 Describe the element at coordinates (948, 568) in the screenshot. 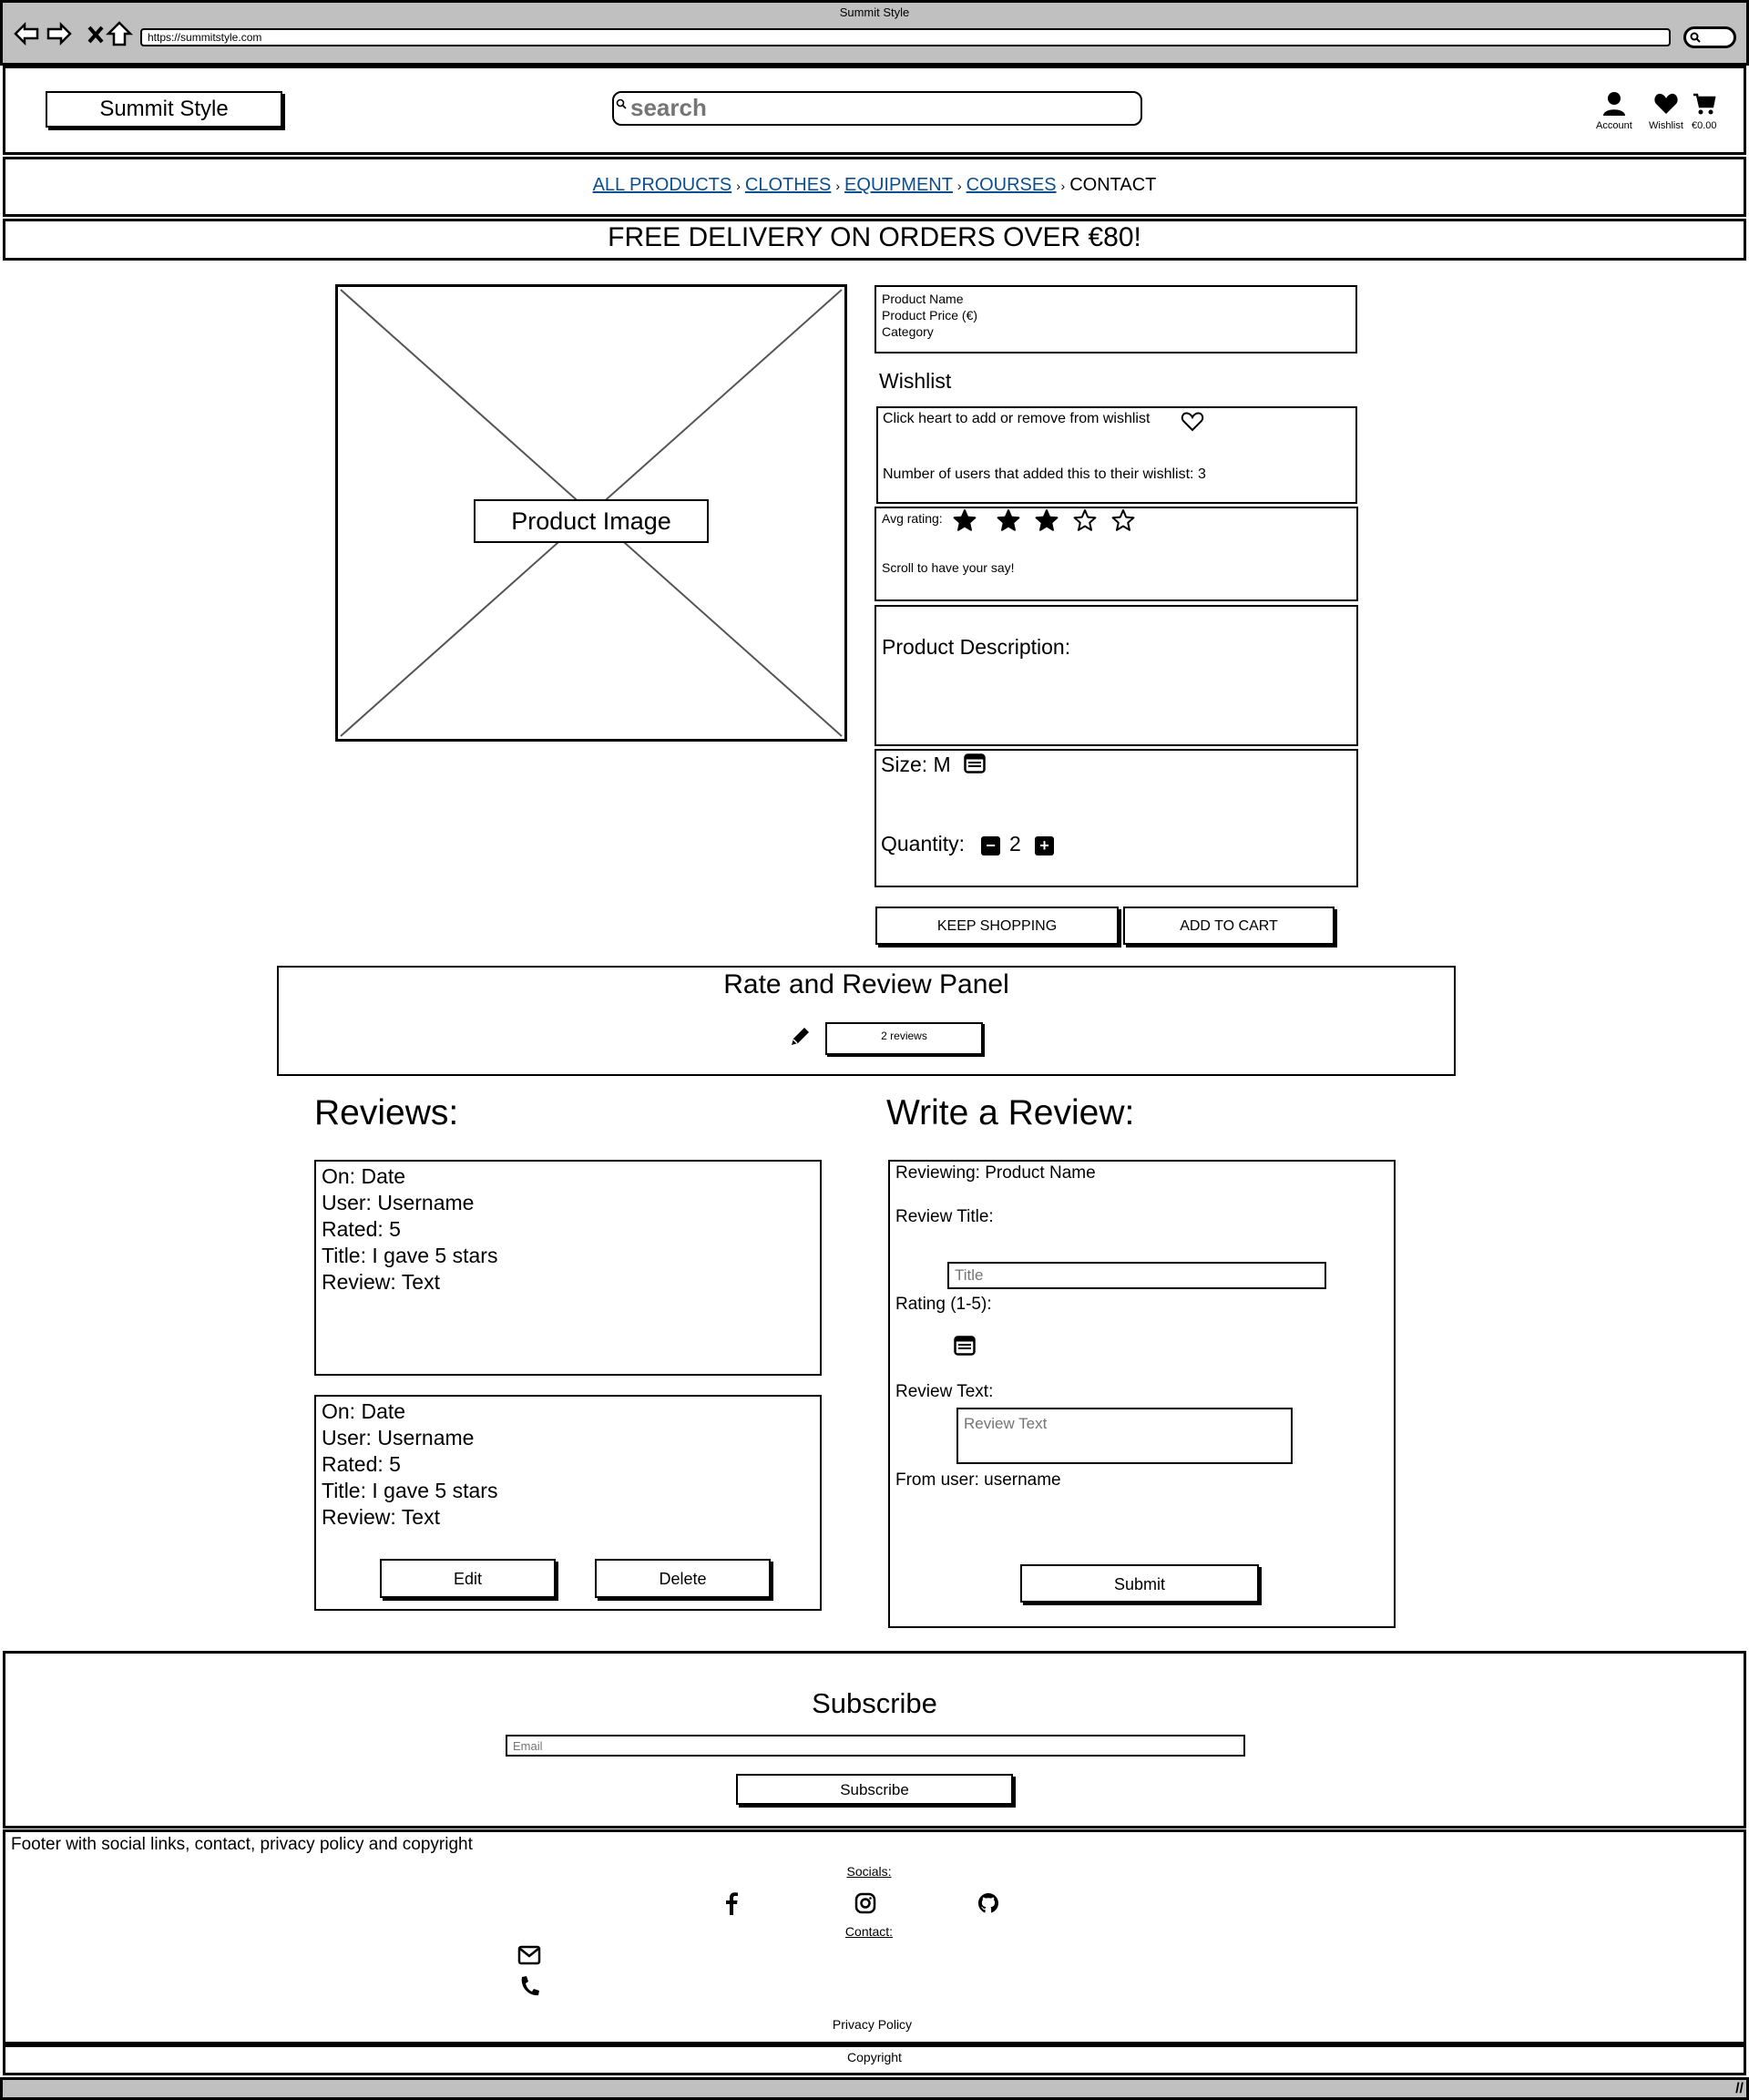

I see `scroll-prompt: Scroll to have your say!` at that location.